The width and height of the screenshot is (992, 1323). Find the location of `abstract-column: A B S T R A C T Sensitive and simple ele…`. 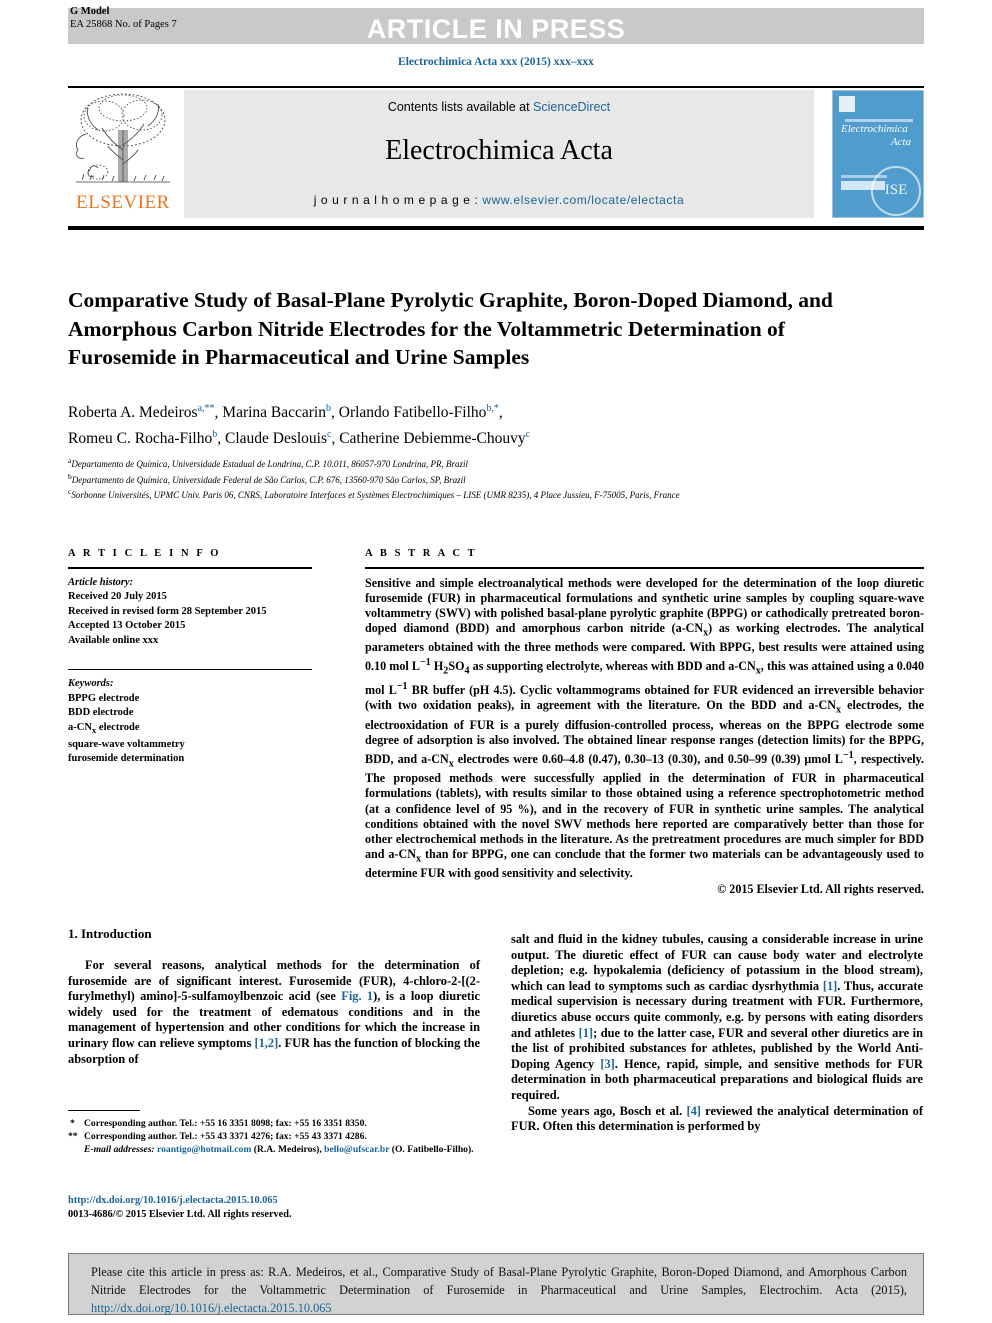

abstract-column: A B S T R A C T Sensitive and simple ele… is located at coordinates (644, 722).